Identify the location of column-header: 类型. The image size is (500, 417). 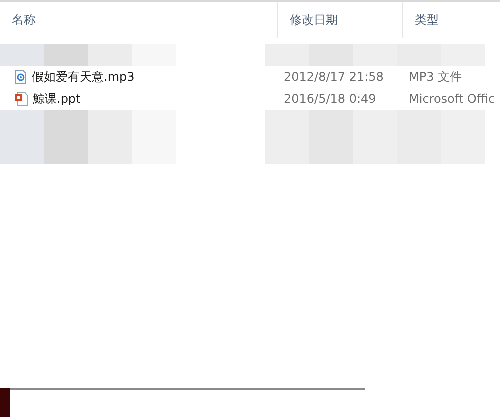
(451, 20).